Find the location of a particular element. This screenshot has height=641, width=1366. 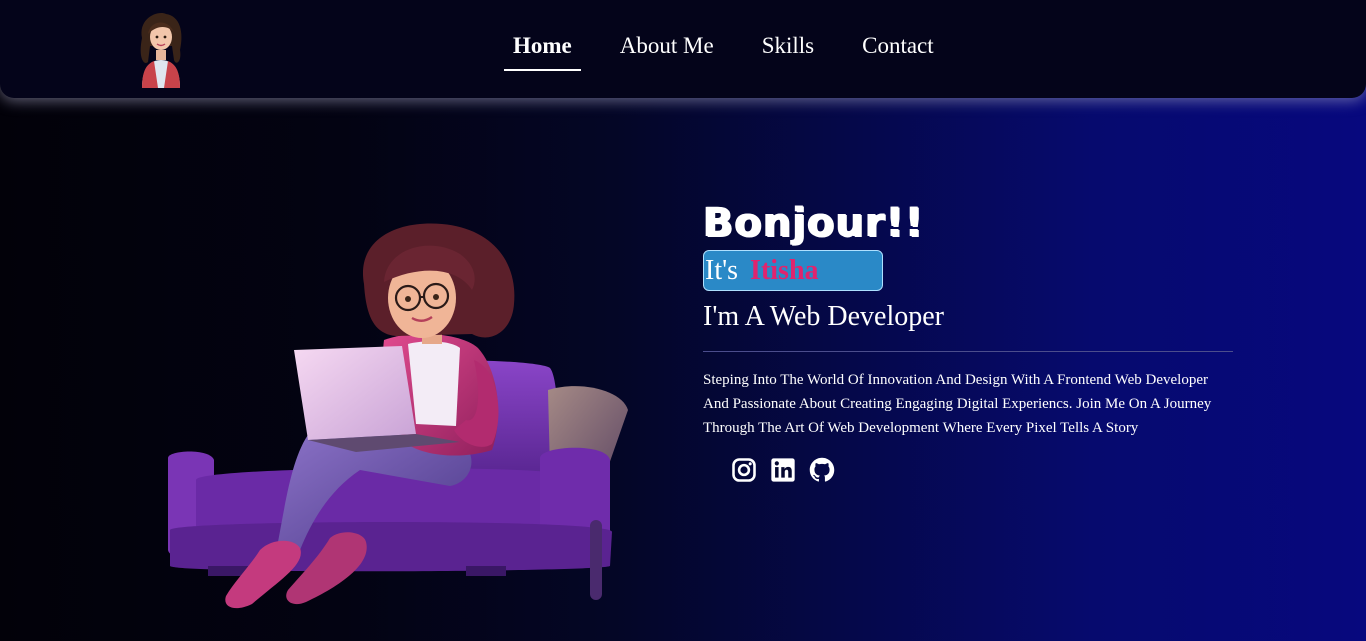

divider is located at coordinates (968, 351).